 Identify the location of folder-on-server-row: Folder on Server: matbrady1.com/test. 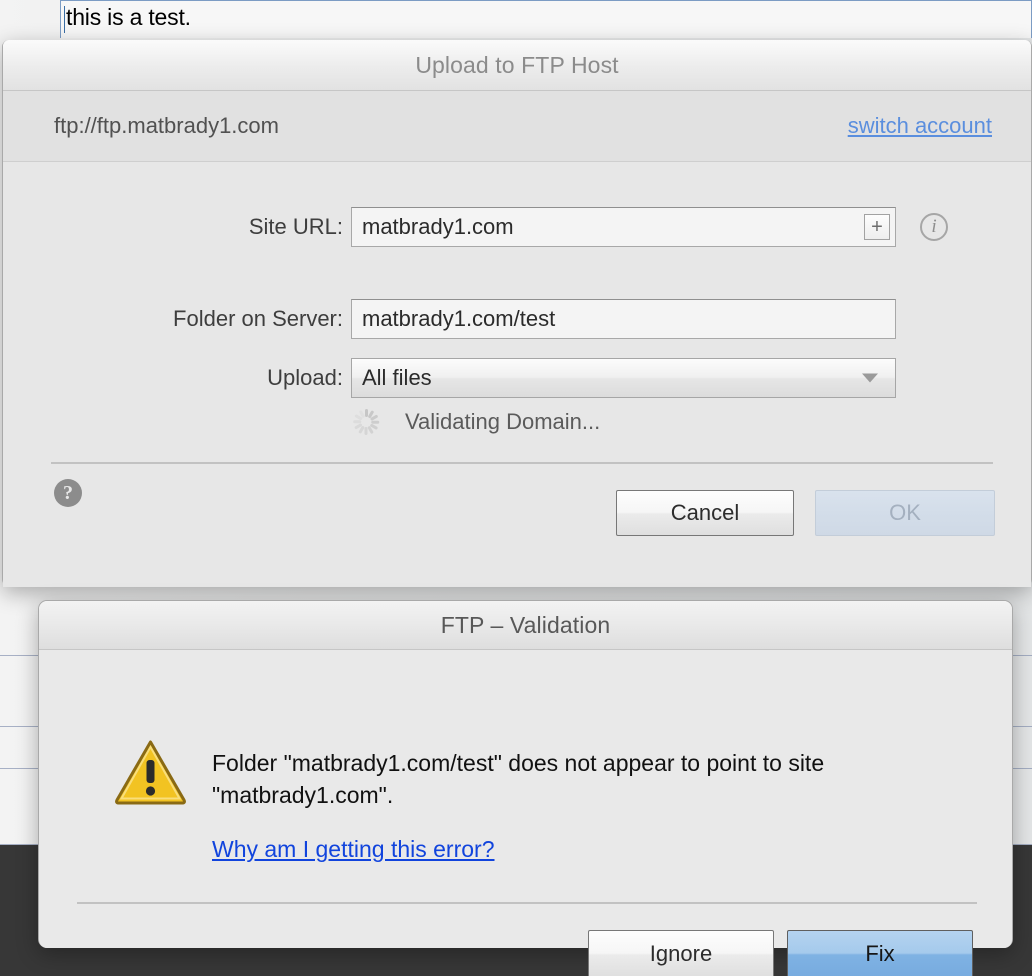
(498, 319).